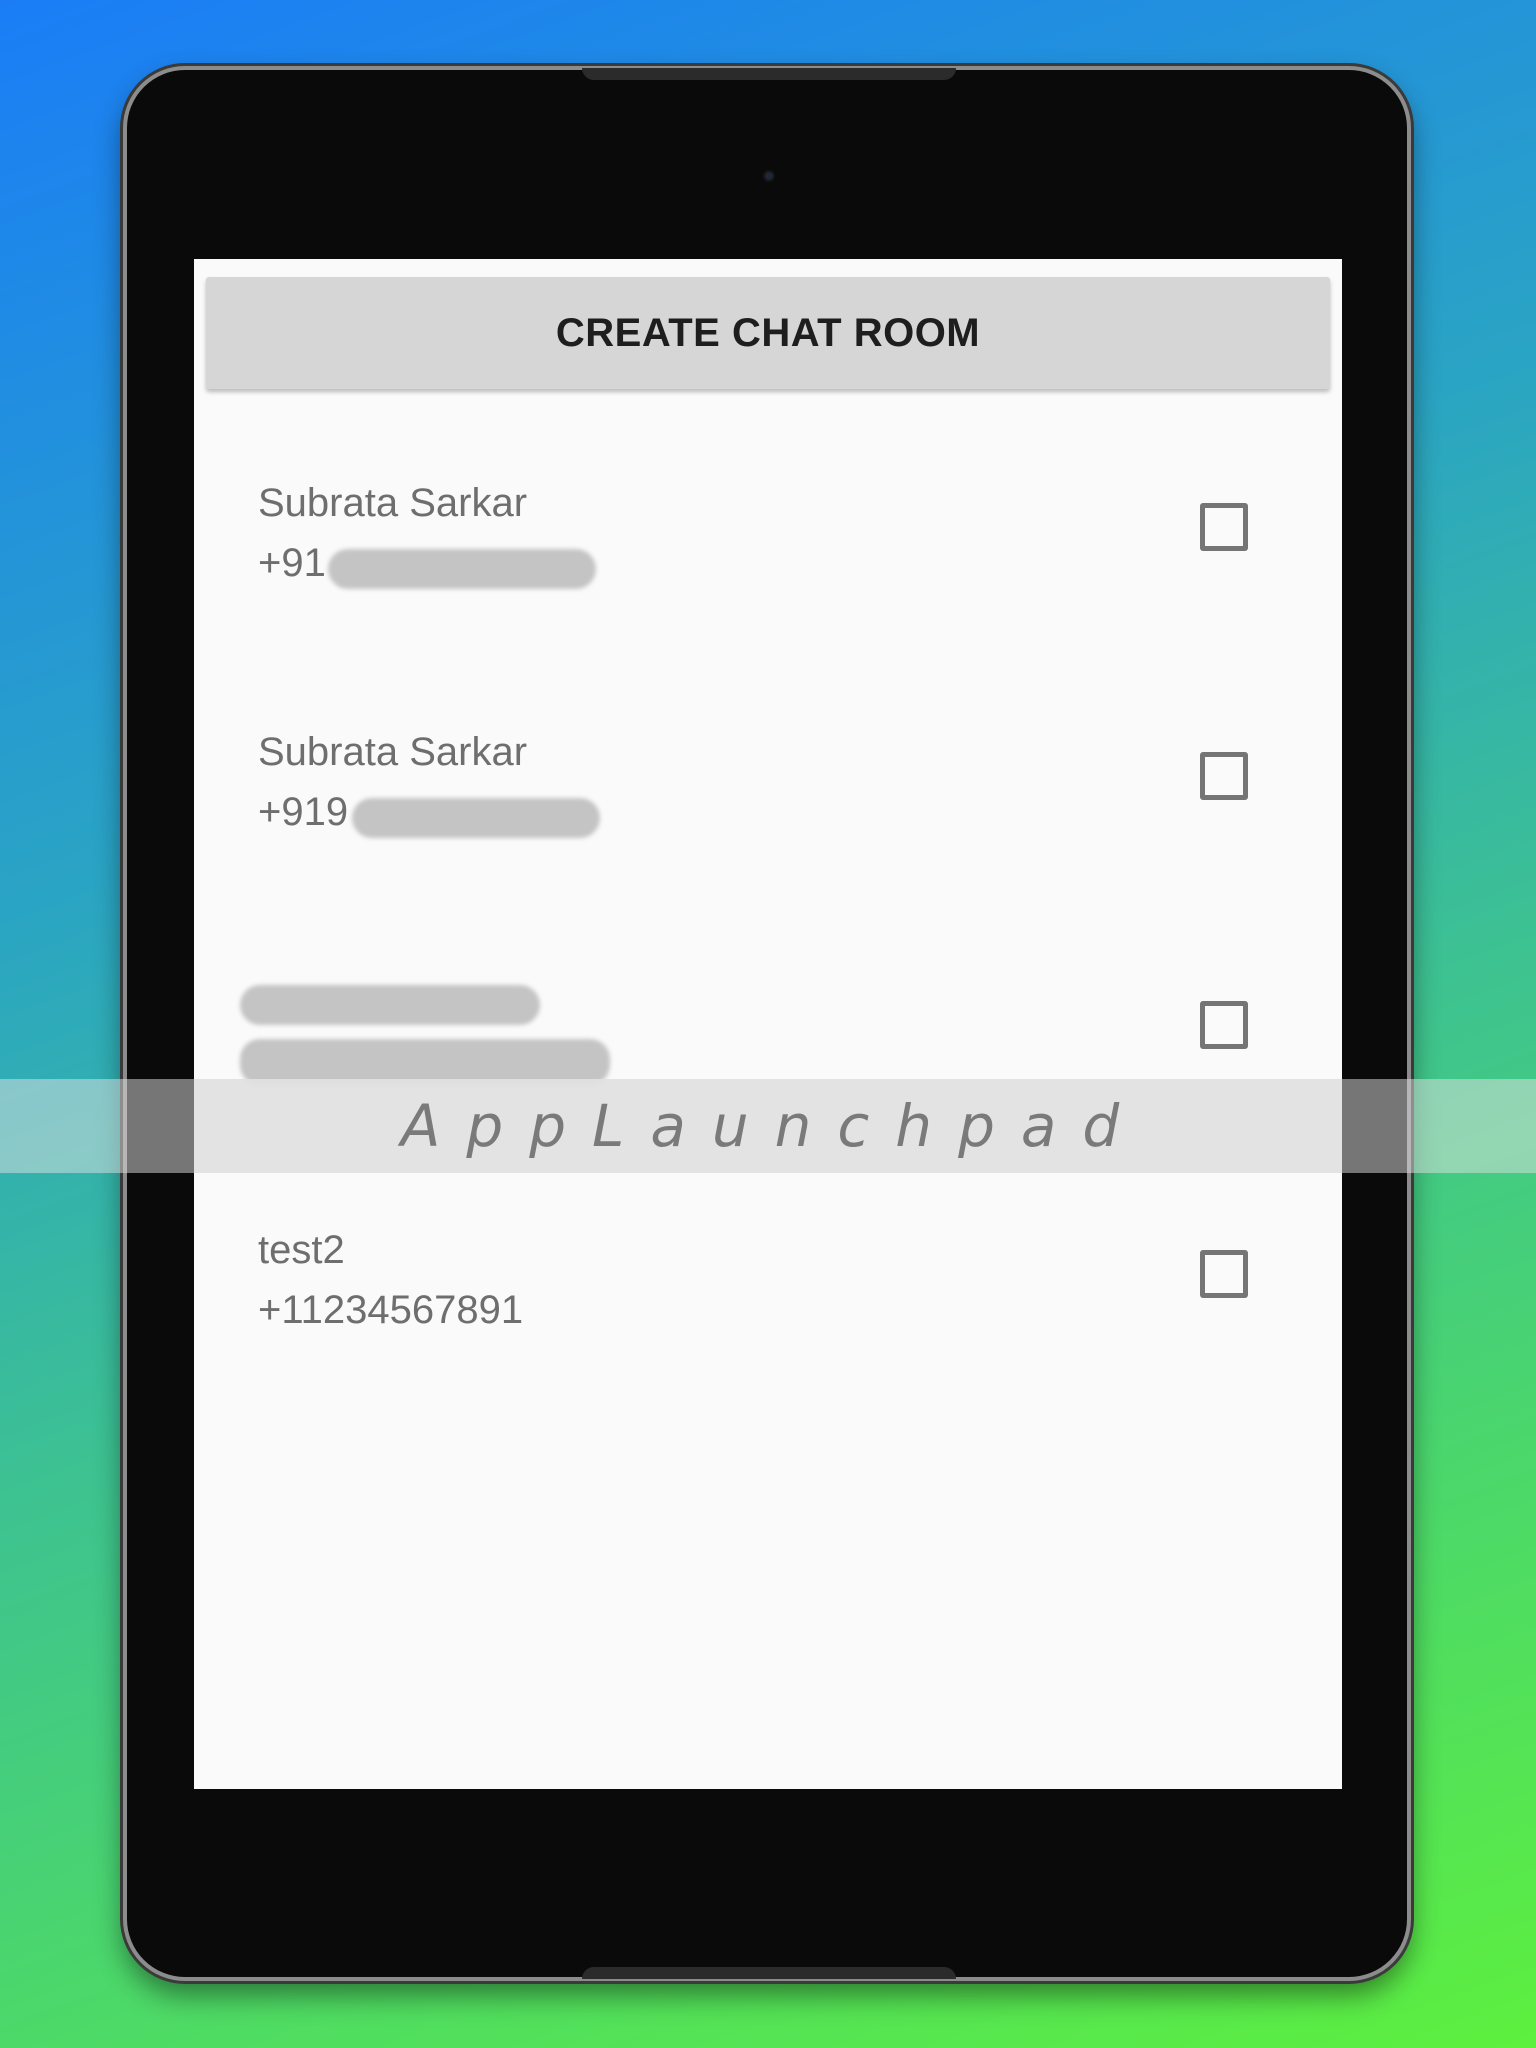 The image size is (1536, 2048). Describe the element at coordinates (773, 1126) in the screenshot. I see `watermark-text: AppLaunchpad` at that location.